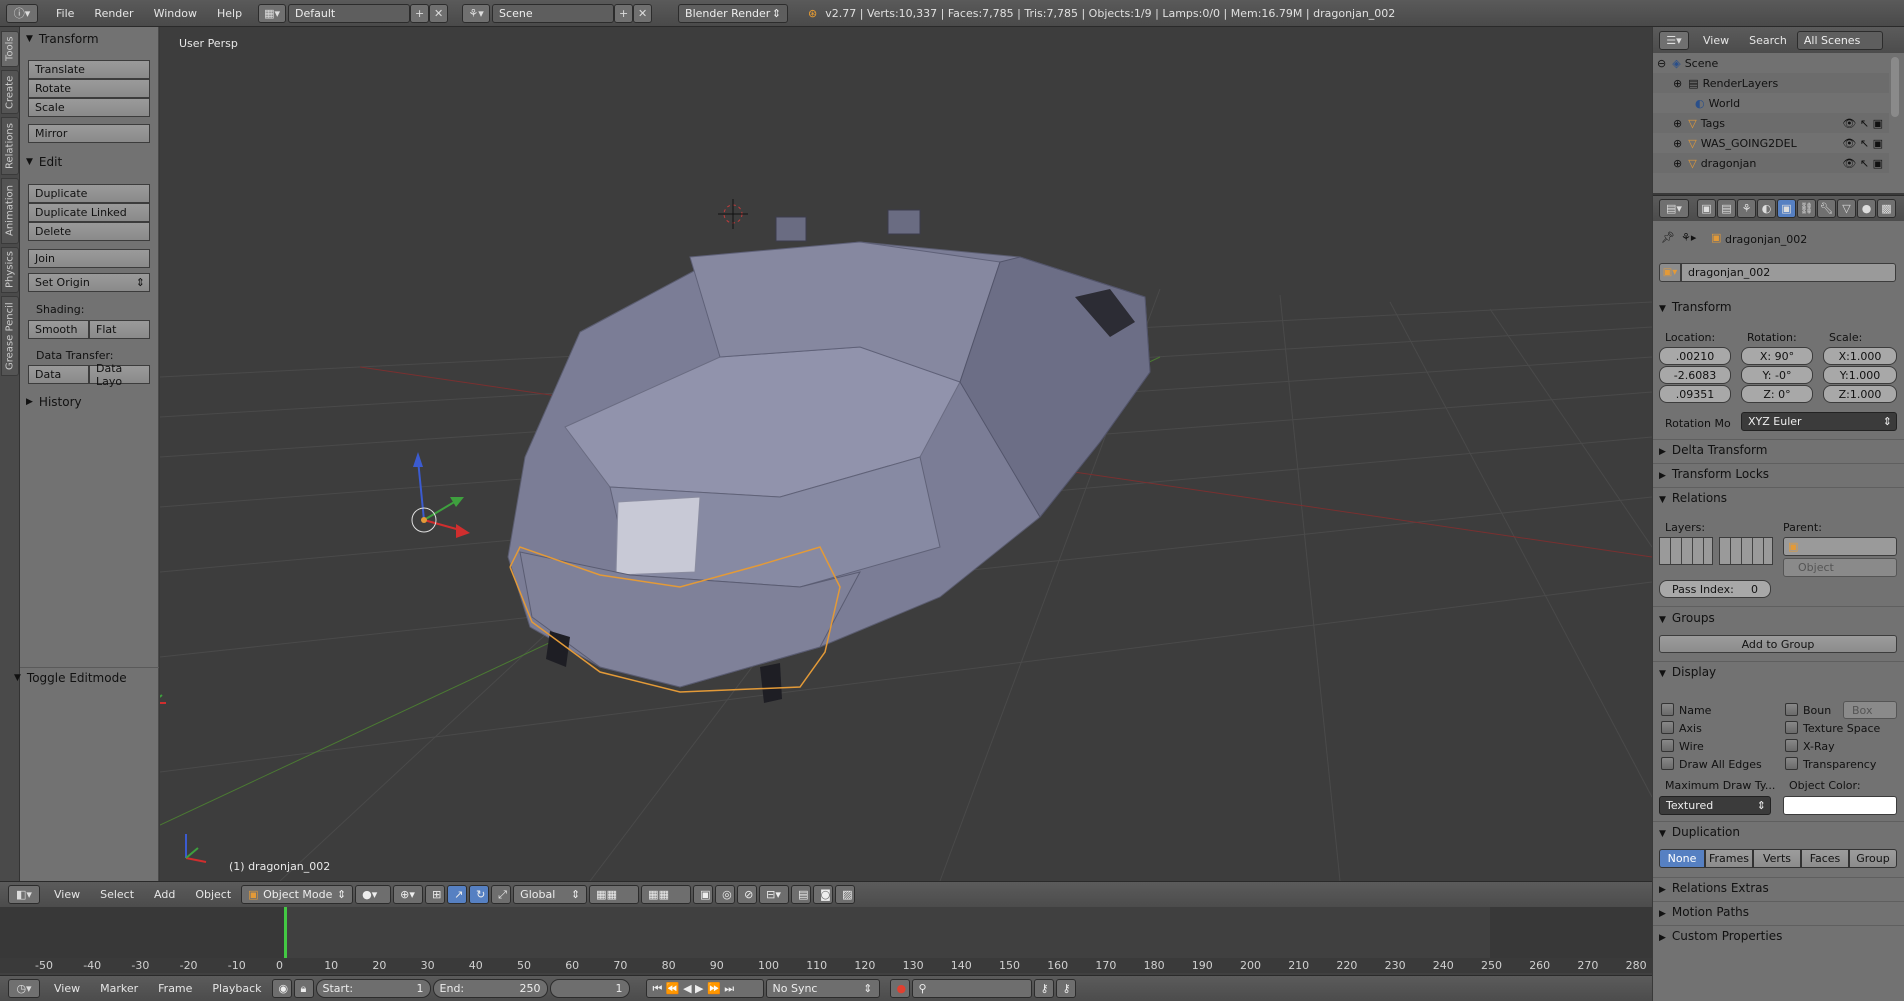 The height and width of the screenshot is (1001, 1904). What do you see at coordinates (1667, 745) in the screenshot?
I see `wire-checkbox` at bounding box center [1667, 745].